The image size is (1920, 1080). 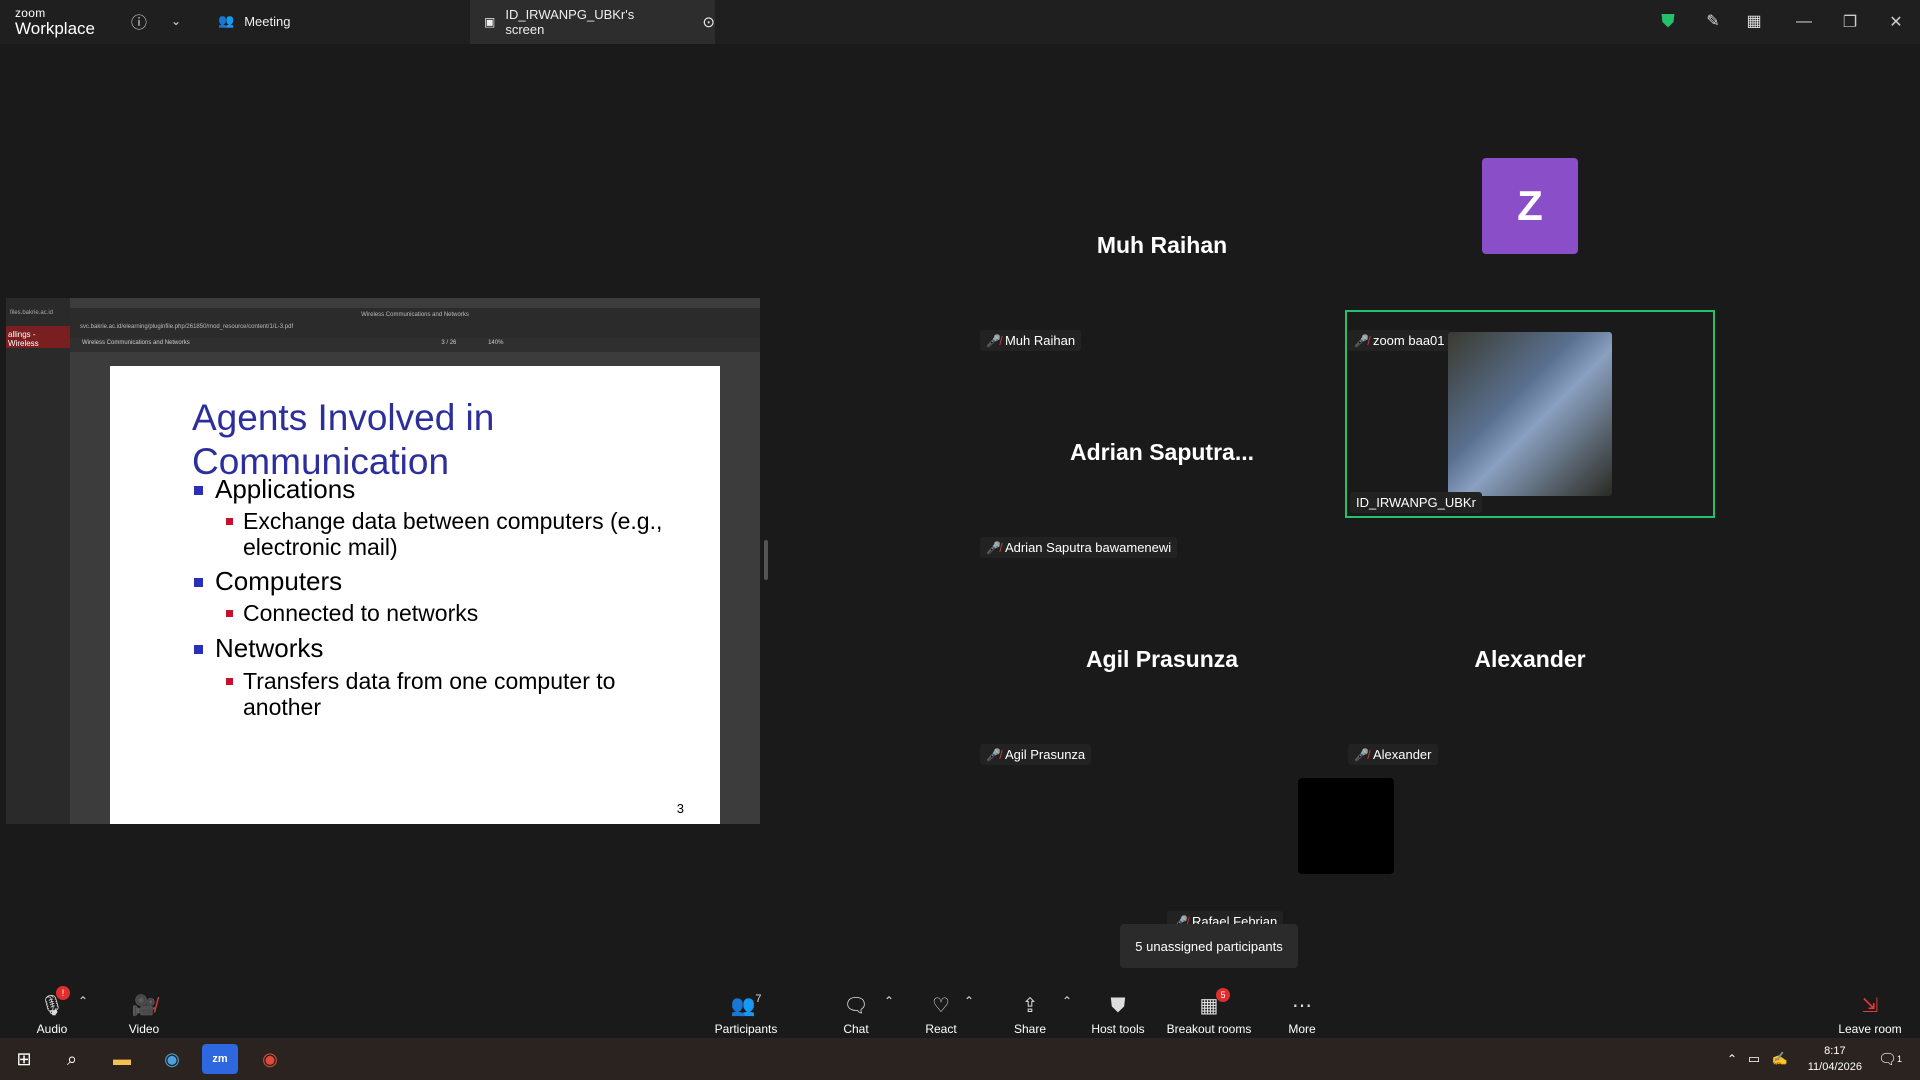 I want to click on breakout-badge: 5, so click(x=1223, y=995).